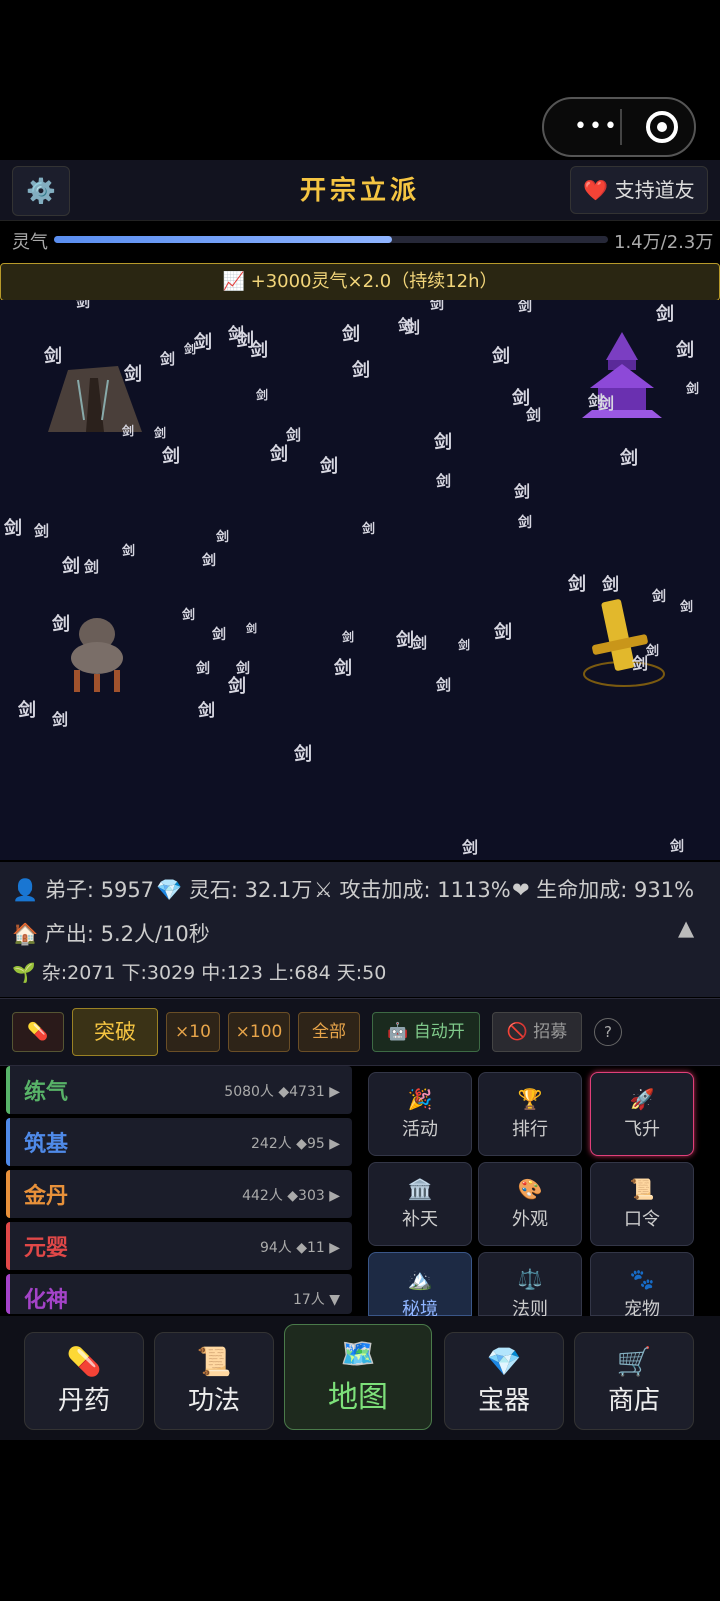  I want to click on nav-icon: 🗺️, so click(358, 1353).